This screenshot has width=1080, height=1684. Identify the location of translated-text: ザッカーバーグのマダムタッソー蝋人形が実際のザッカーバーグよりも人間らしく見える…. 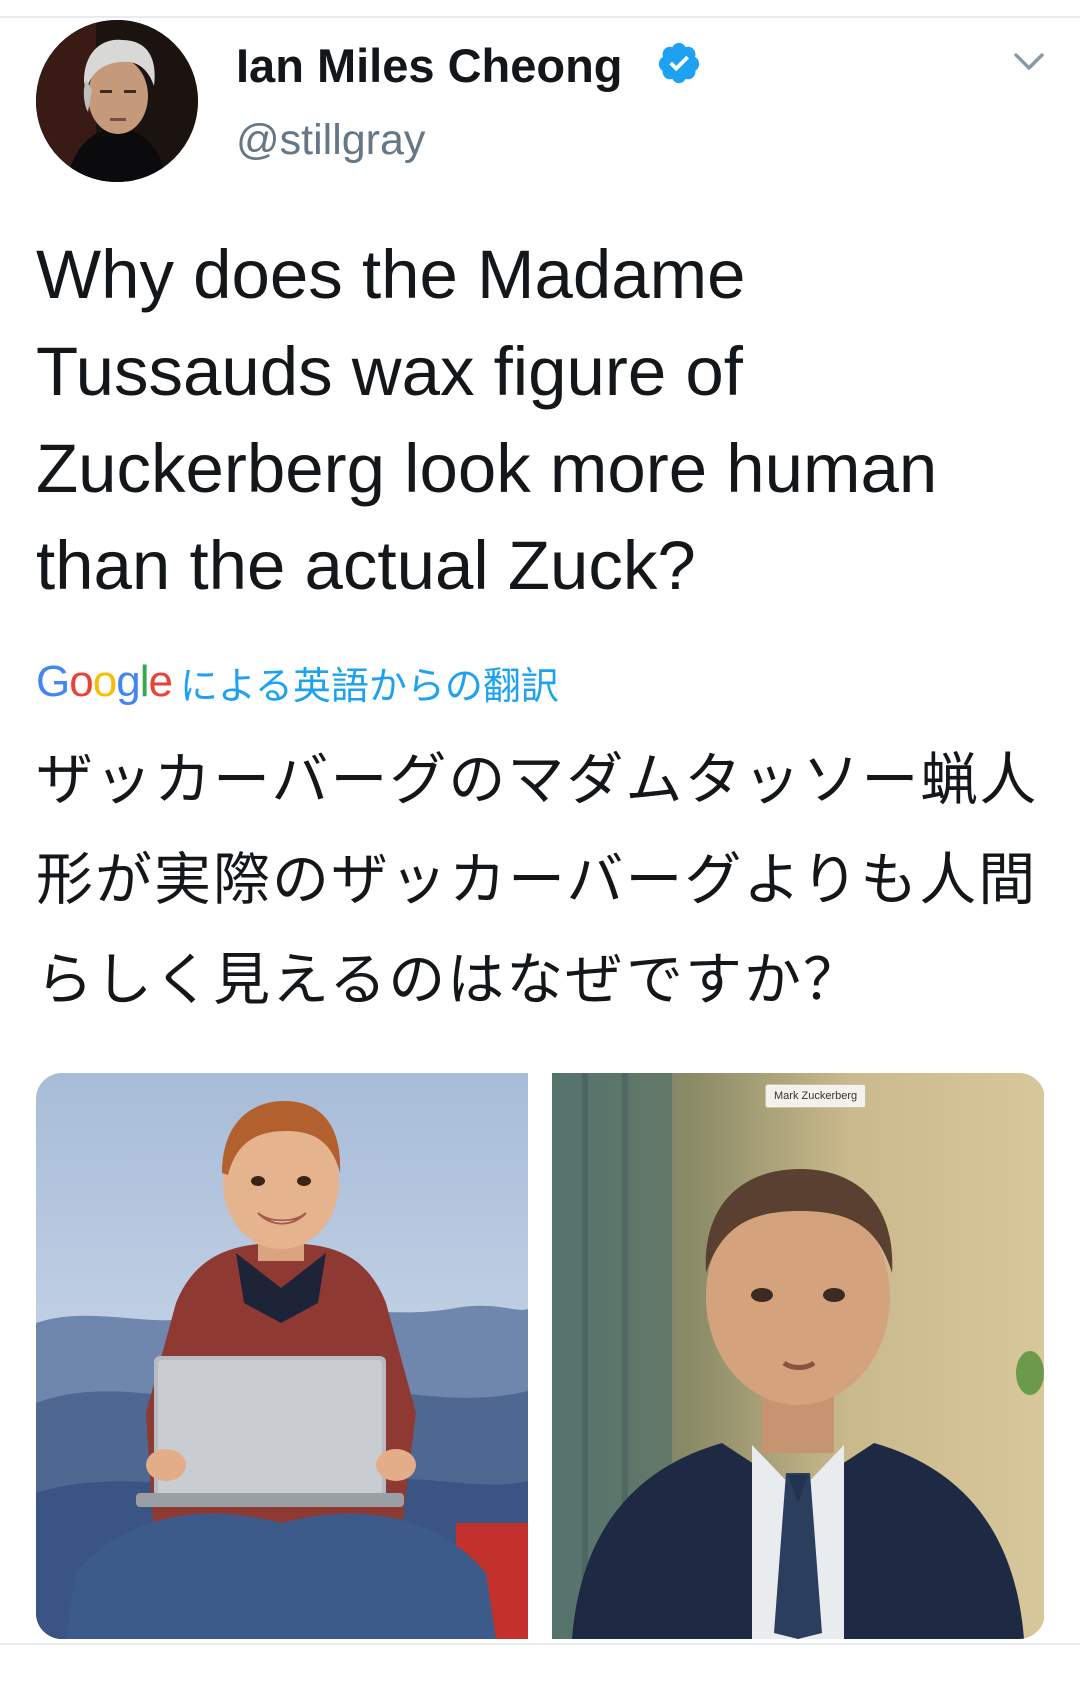
(537, 880).